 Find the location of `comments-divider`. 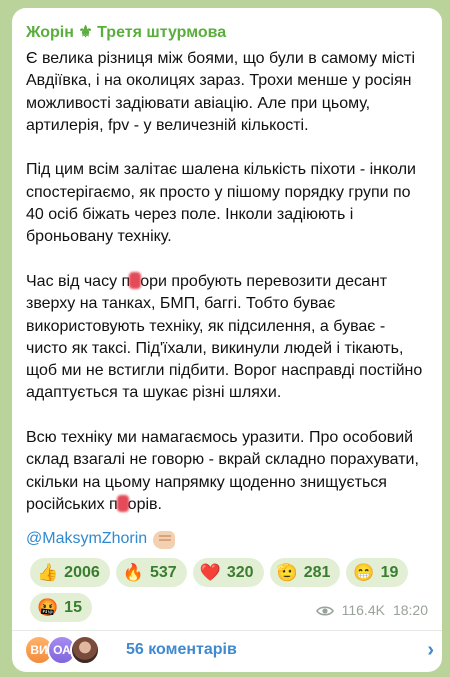

comments-divider is located at coordinates (227, 630).